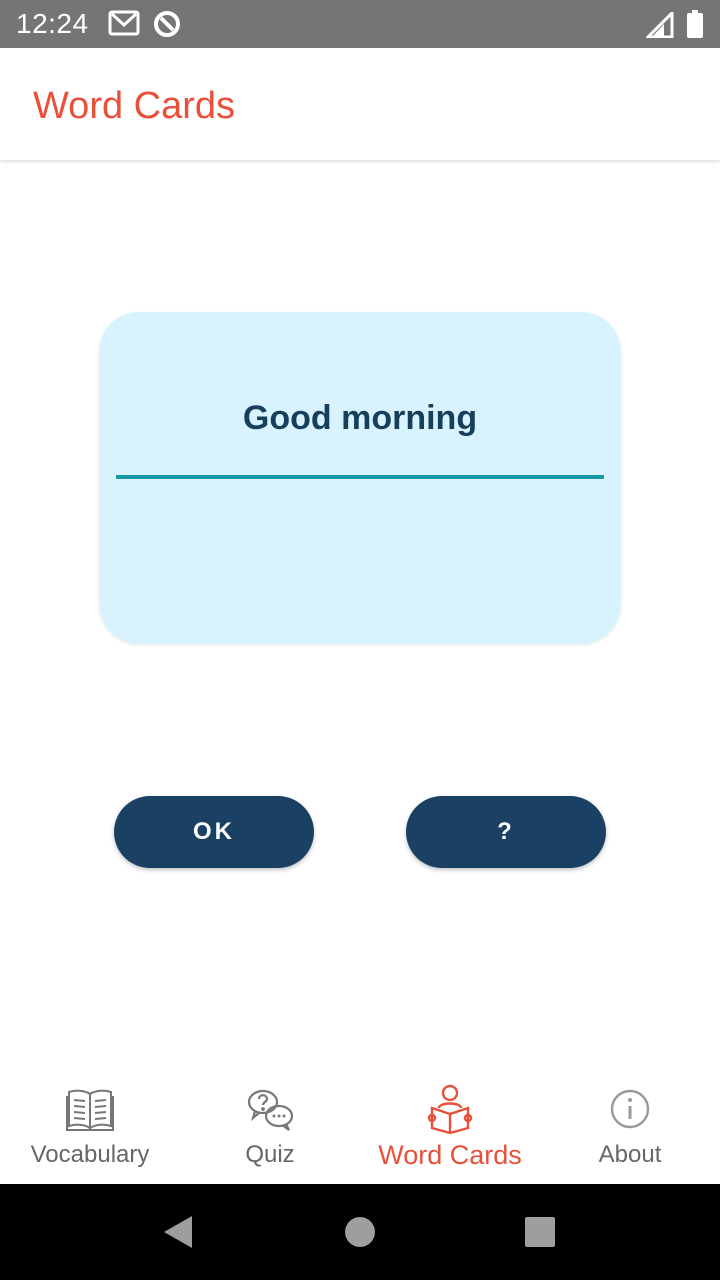 The width and height of the screenshot is (720, 1280). Describe the element at coordinates (630, 1109) in the screenshot. I see `info-icon` at that location.